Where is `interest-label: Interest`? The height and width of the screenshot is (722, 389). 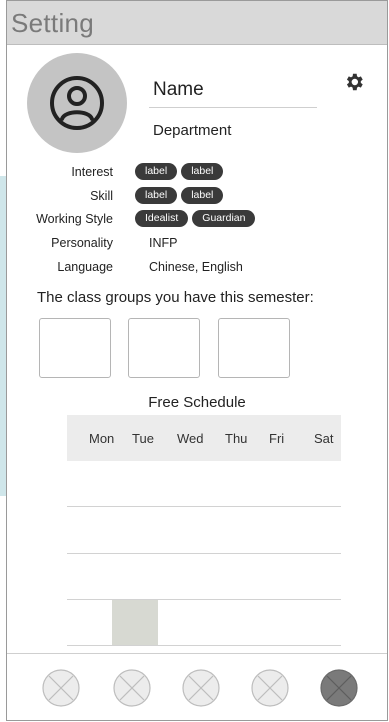 interest-label: Interest is located at coordinates (92, 172).